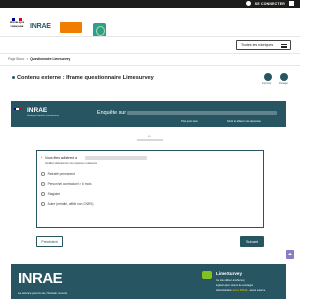 This screenshot has width=320, height=299. I want to click on survey-logo-subtitle: Sondages Enquêtes Questionnaires, so click(43, 116).